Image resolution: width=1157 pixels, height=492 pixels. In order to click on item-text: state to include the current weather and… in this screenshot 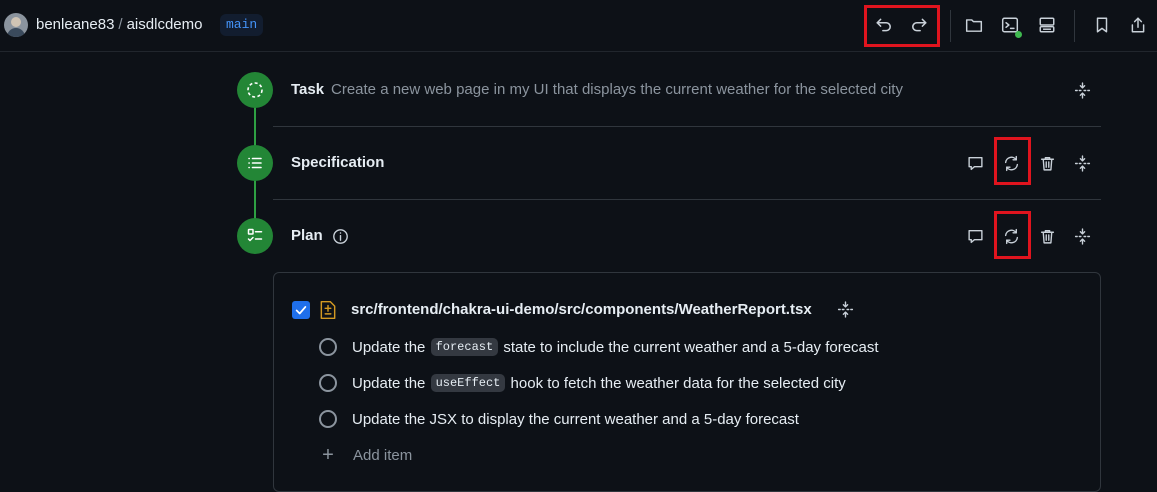, I will do `click(691, 347)`.